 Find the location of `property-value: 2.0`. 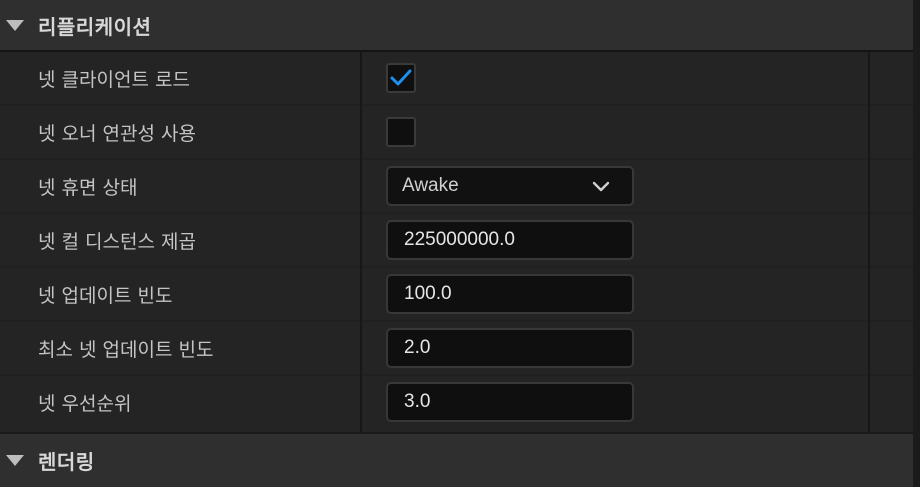

property-value: 2.0 is located at coordinates (615, 348).